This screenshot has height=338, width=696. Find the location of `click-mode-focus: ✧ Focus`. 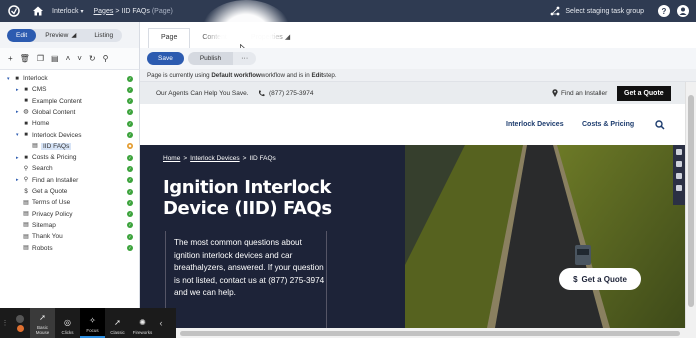

click-mode-focus: ✧ Focus is located at coordinates (92, 323).